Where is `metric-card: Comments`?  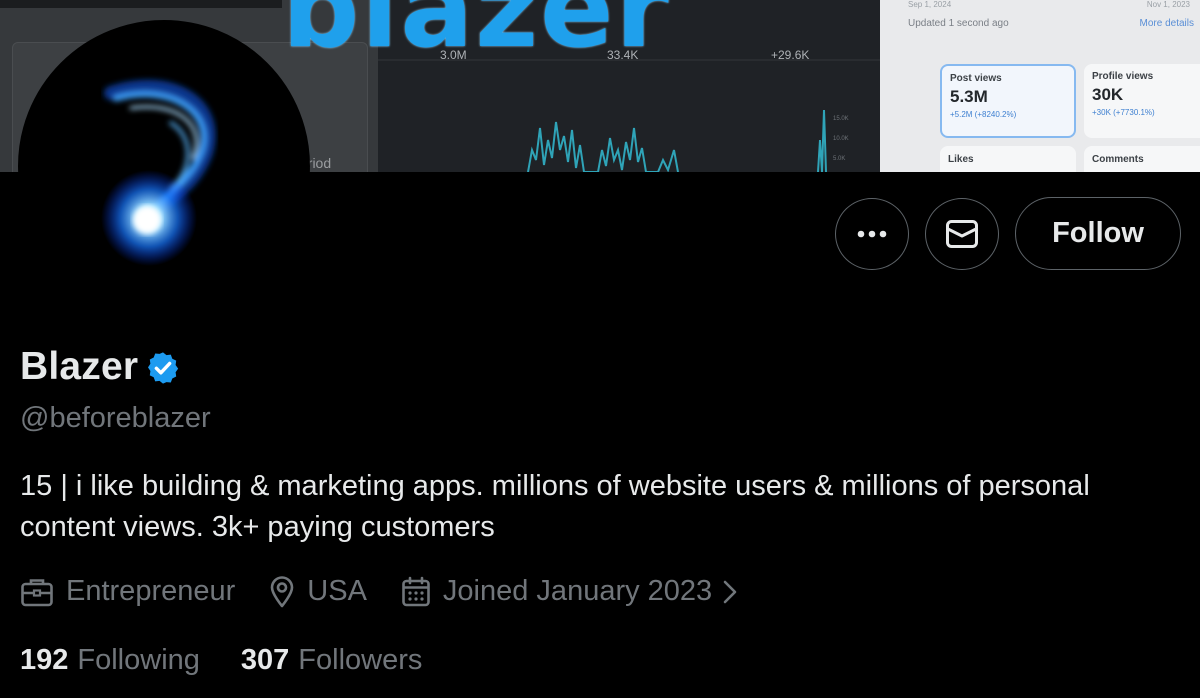
metric-card: Comments is located at coordinates (1142, 159).